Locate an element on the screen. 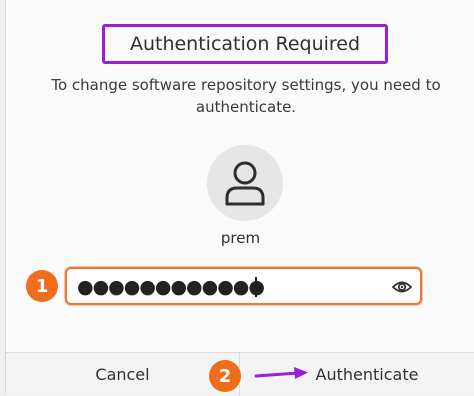  dialog-title: Authentication Required is located at coordinates (245, 44).